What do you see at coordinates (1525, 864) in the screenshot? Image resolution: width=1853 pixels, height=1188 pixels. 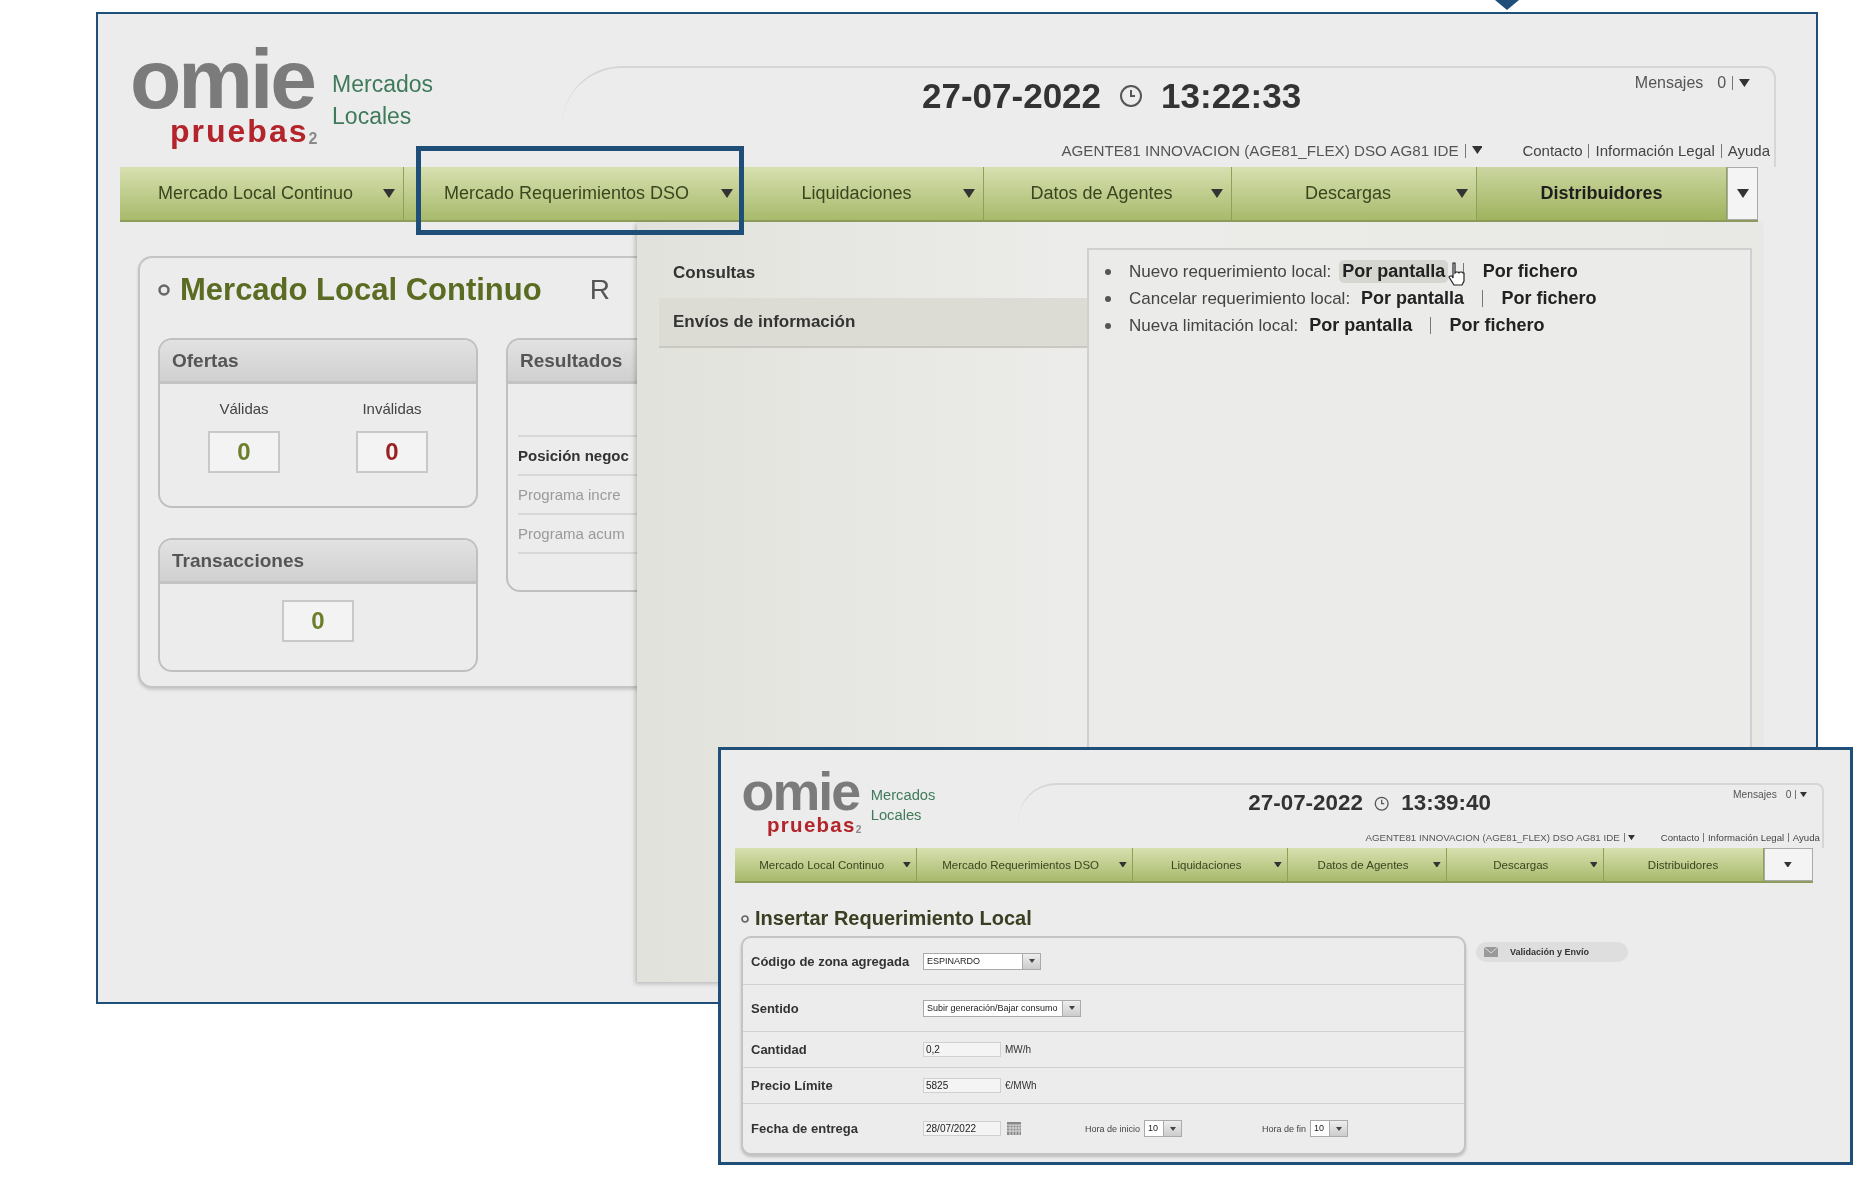 I see `nav-tab: Descargas` at bounding box center [1525, 864].